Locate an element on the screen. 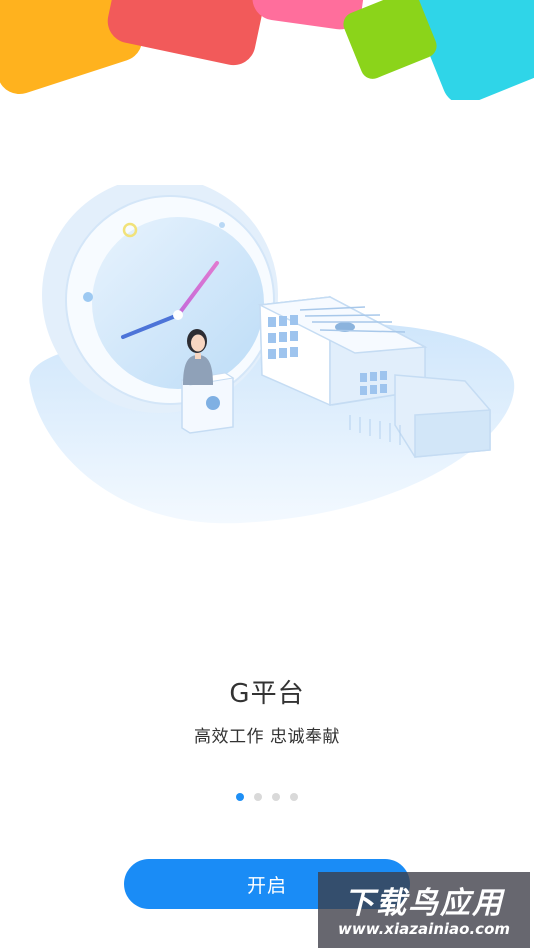 Image resolution: width=534 pixels, height=950 pixels. page-indicator is located at coordinates (267, 797).